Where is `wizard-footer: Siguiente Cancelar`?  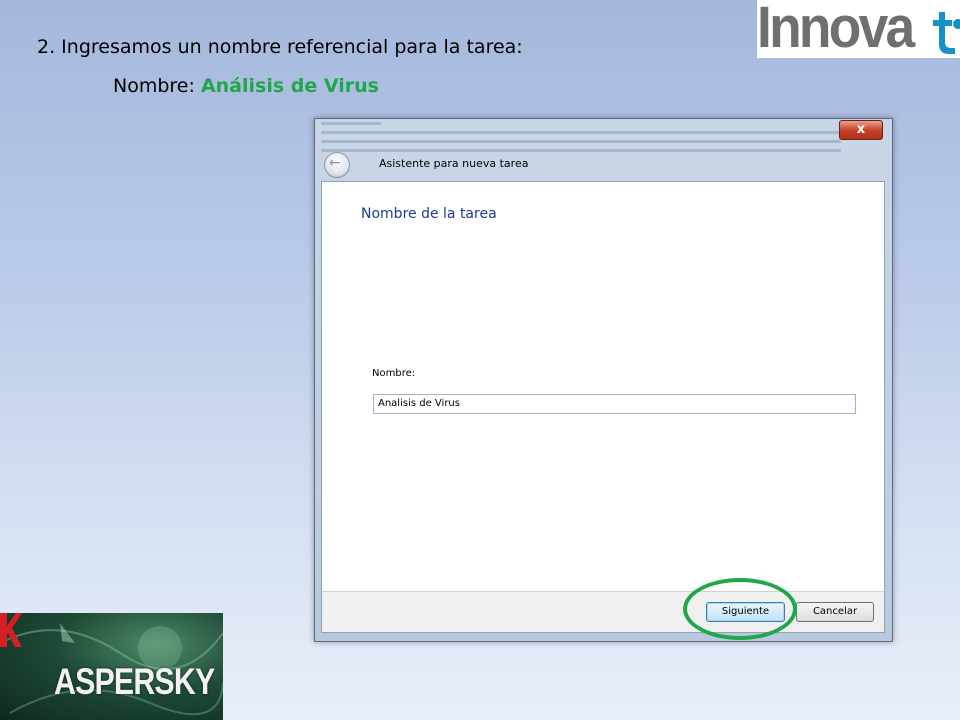 wizard-footer: Siguiente Cancelar is located at coordinates (603, 612).